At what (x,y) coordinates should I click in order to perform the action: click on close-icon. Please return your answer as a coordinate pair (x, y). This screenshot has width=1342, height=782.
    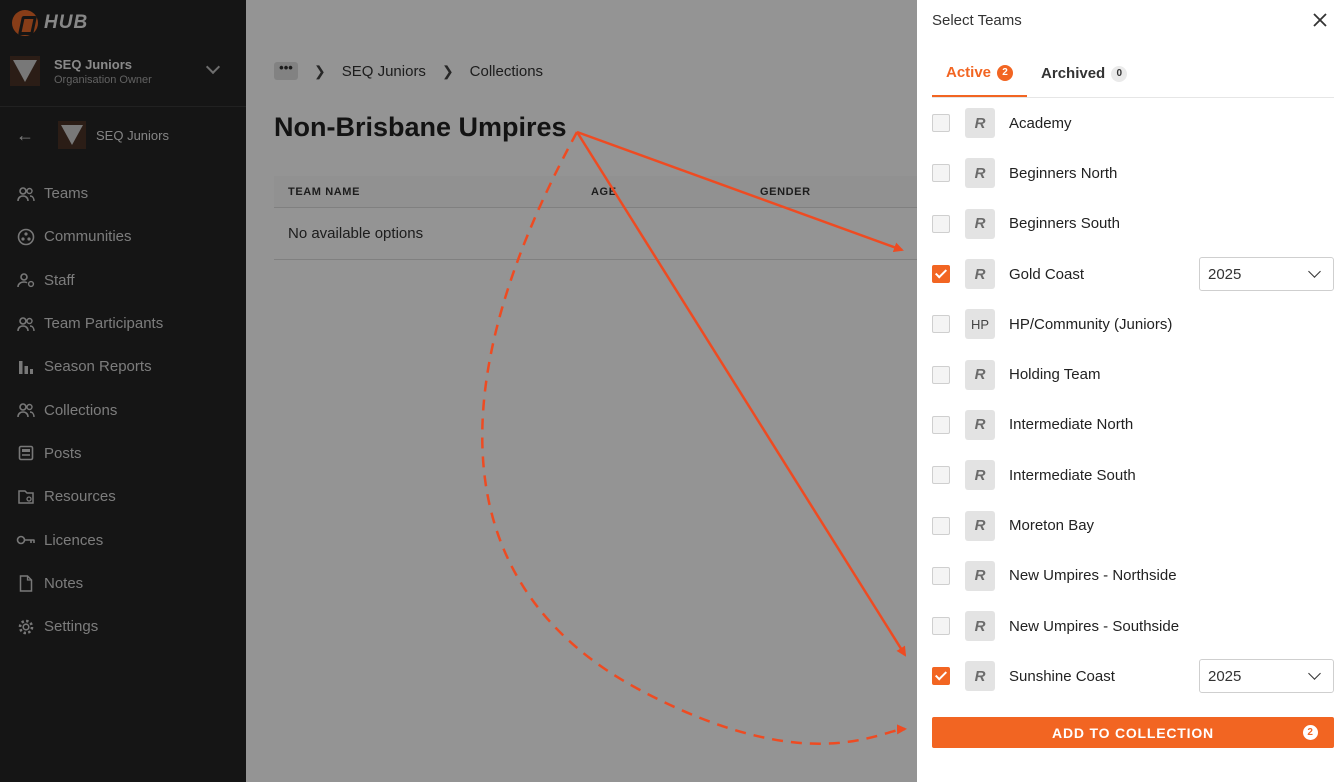
    Looking at the image, I should click on (1320, 20).